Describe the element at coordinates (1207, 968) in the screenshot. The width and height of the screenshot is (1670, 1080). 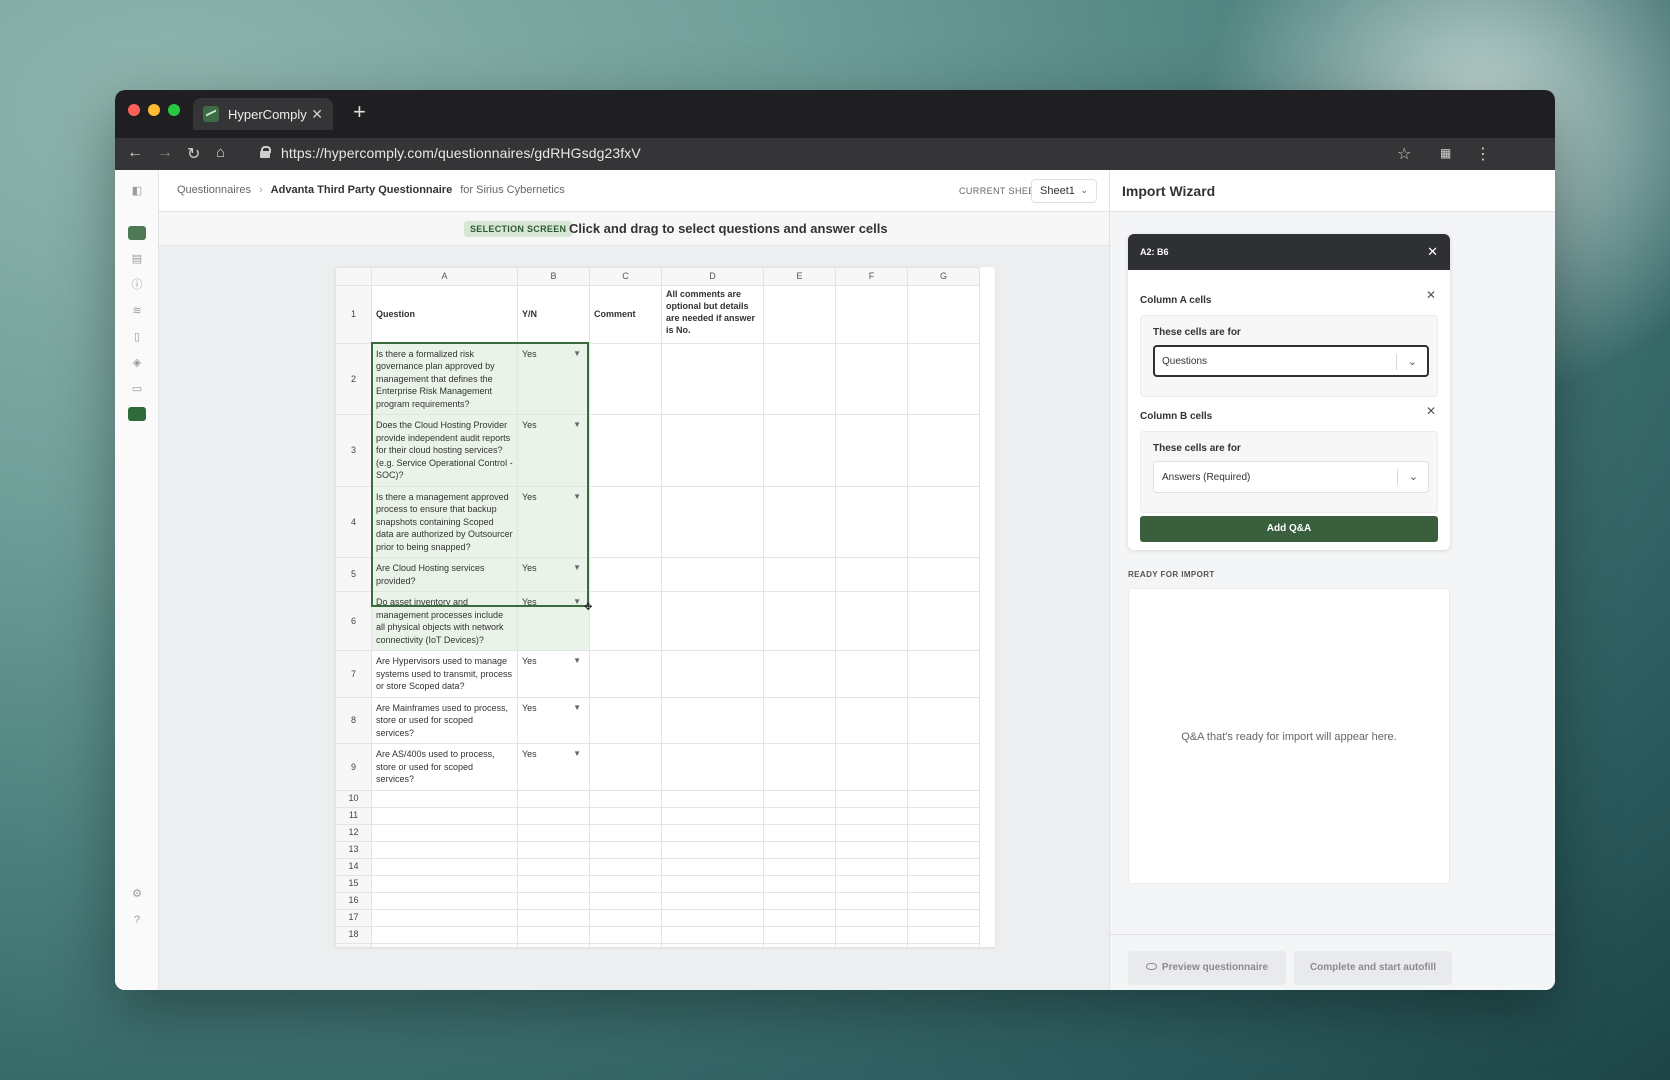
I see `preview-questionnaire-button: Preview questionnaire` at that location.